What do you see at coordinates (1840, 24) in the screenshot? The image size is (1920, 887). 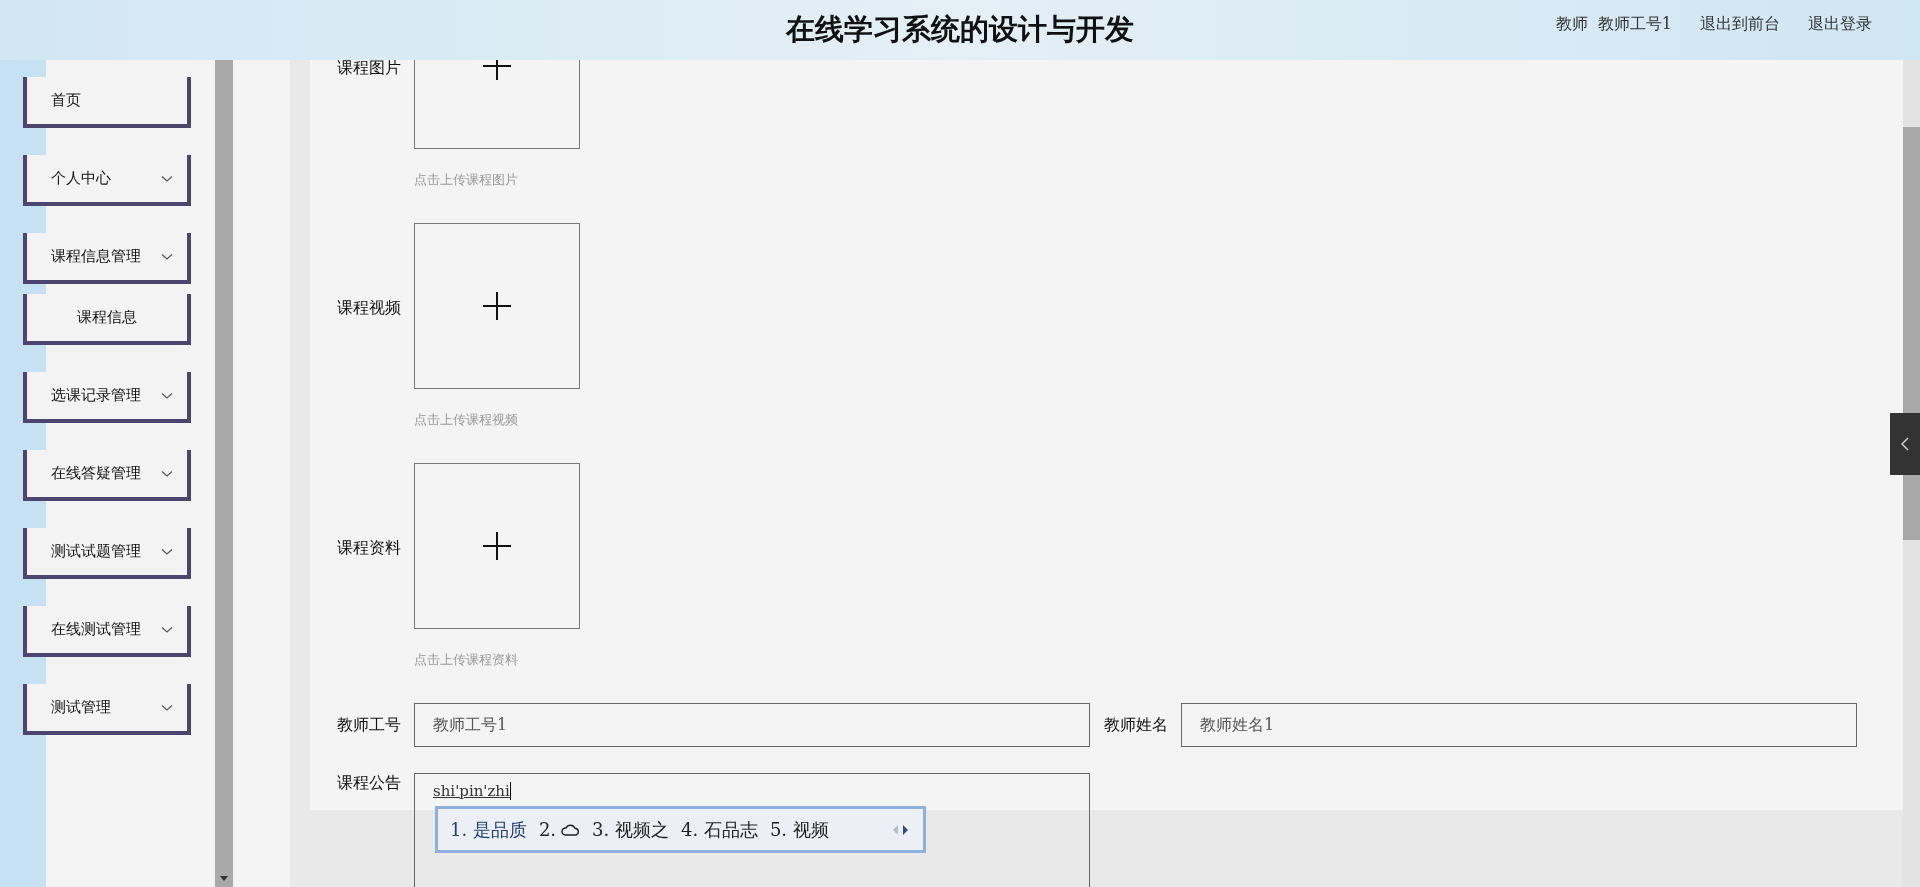 I see `logout-link: 退出登录` at bounding box center [1840, 24].